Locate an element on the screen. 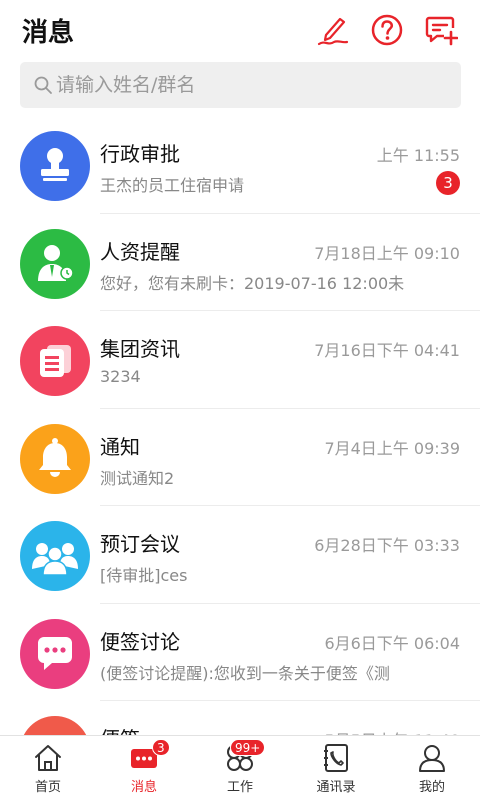  unread-badge: 3 is located at coordinates (448, 183).